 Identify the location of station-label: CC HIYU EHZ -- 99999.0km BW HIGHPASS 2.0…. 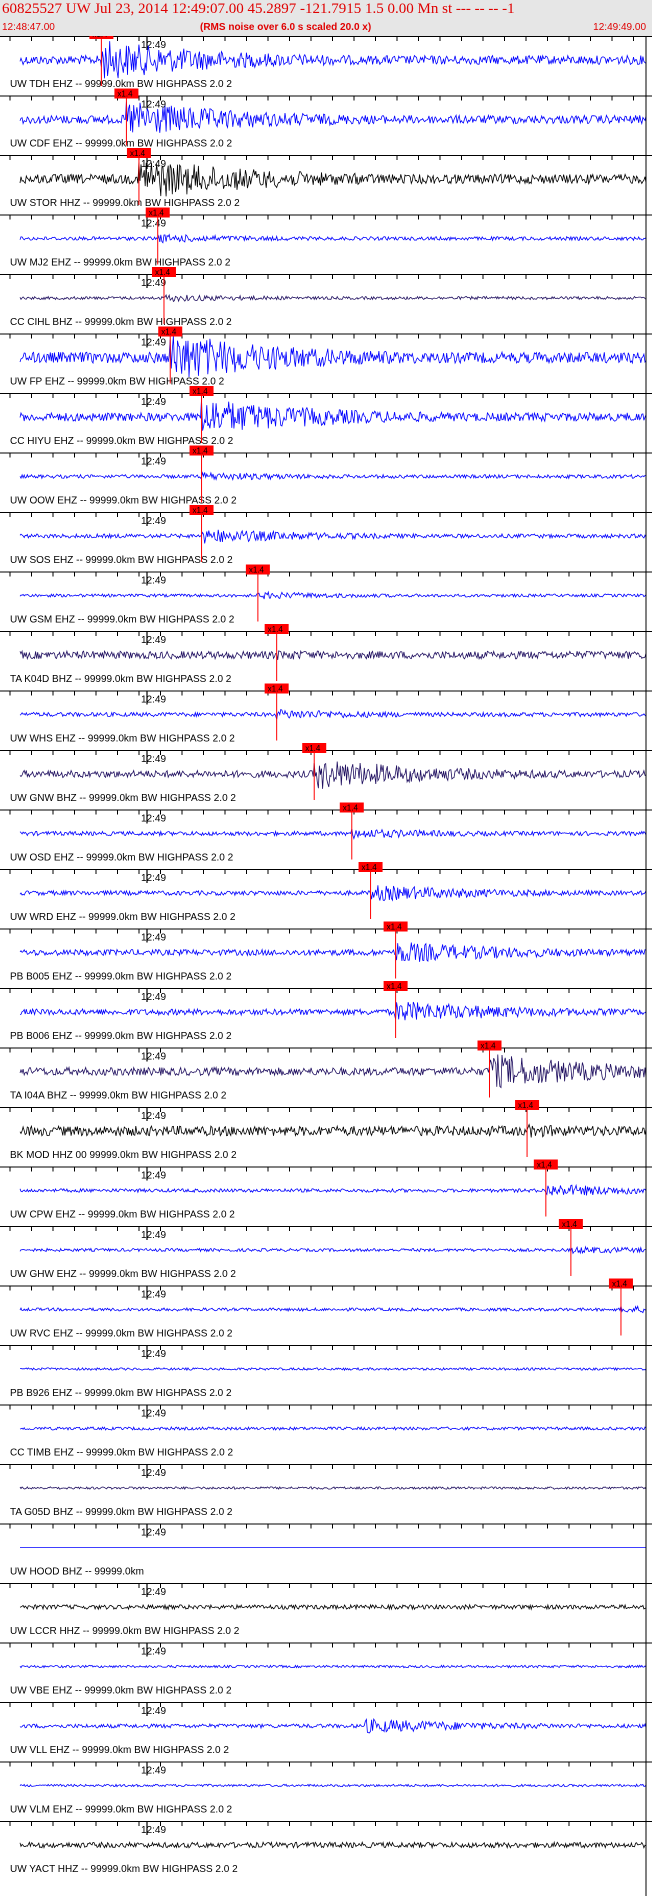
(122, 441).